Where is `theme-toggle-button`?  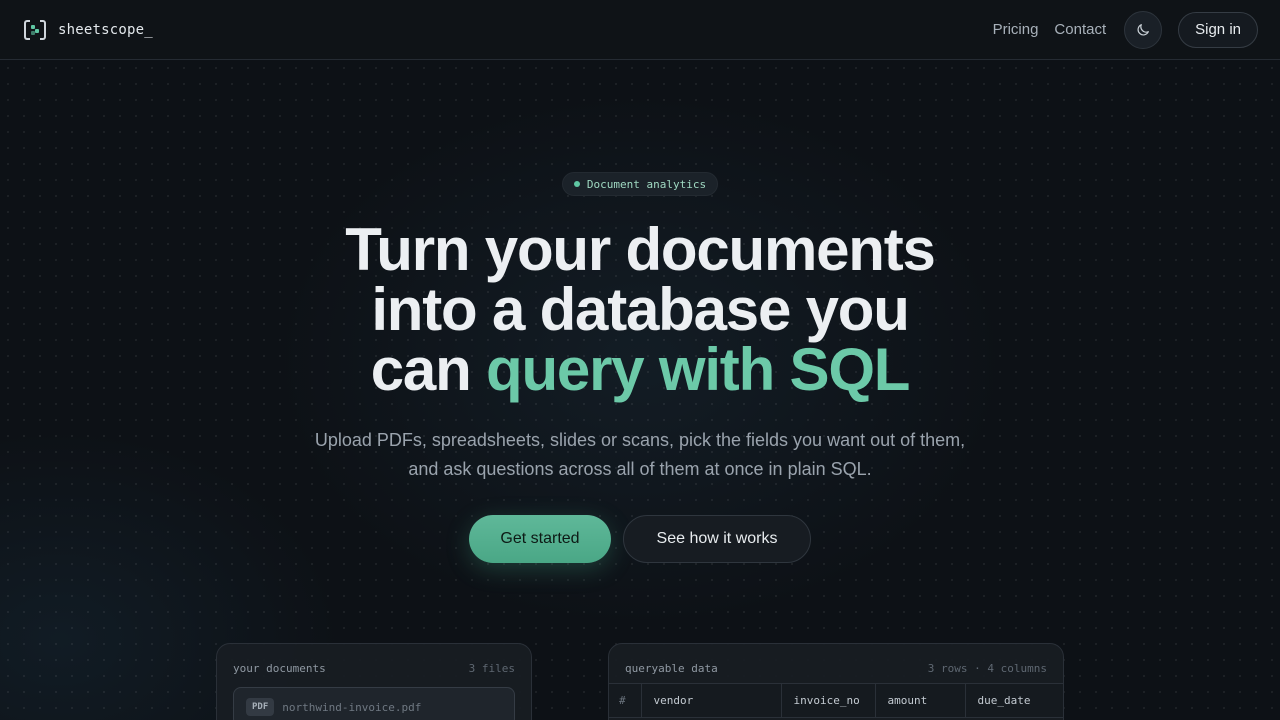
theme-toggle-button is located at coordinates (1143, 29).